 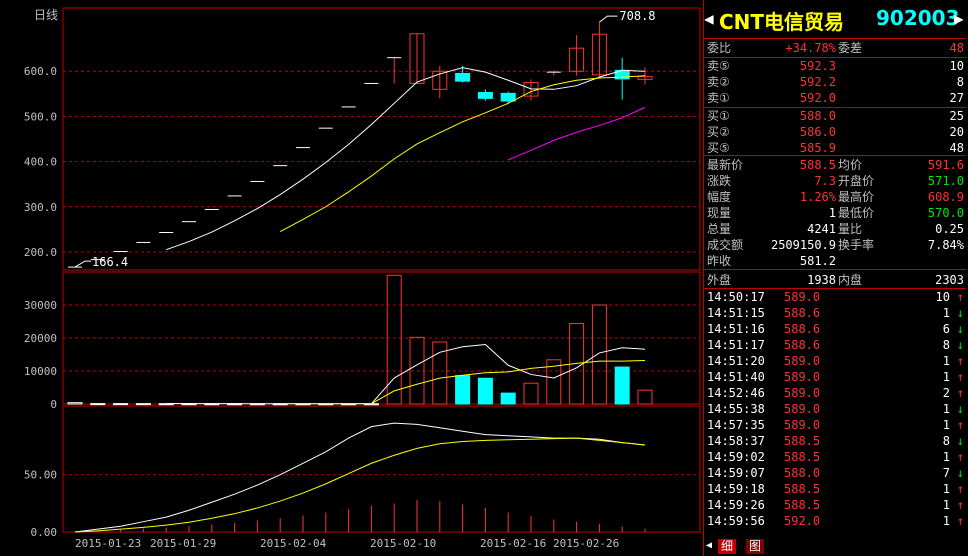 What do you see at coordinates (718, 132) in the screenshot?
I see `bid-label: 买②` at bounding box center [718, 132].